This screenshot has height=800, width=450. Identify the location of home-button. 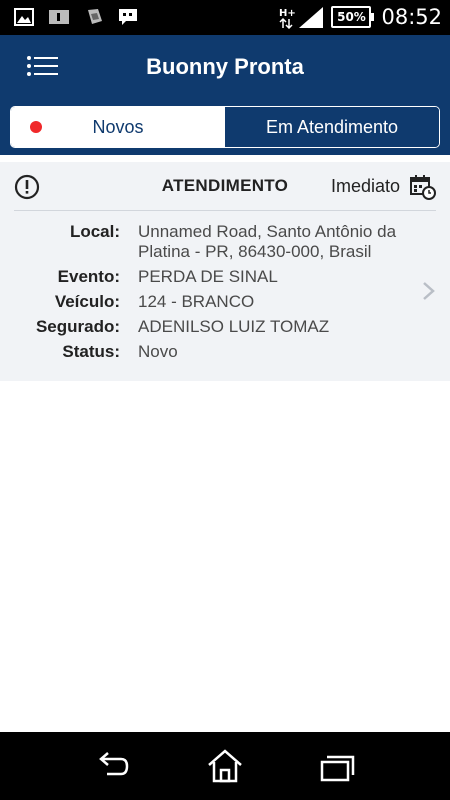
(225, 766).